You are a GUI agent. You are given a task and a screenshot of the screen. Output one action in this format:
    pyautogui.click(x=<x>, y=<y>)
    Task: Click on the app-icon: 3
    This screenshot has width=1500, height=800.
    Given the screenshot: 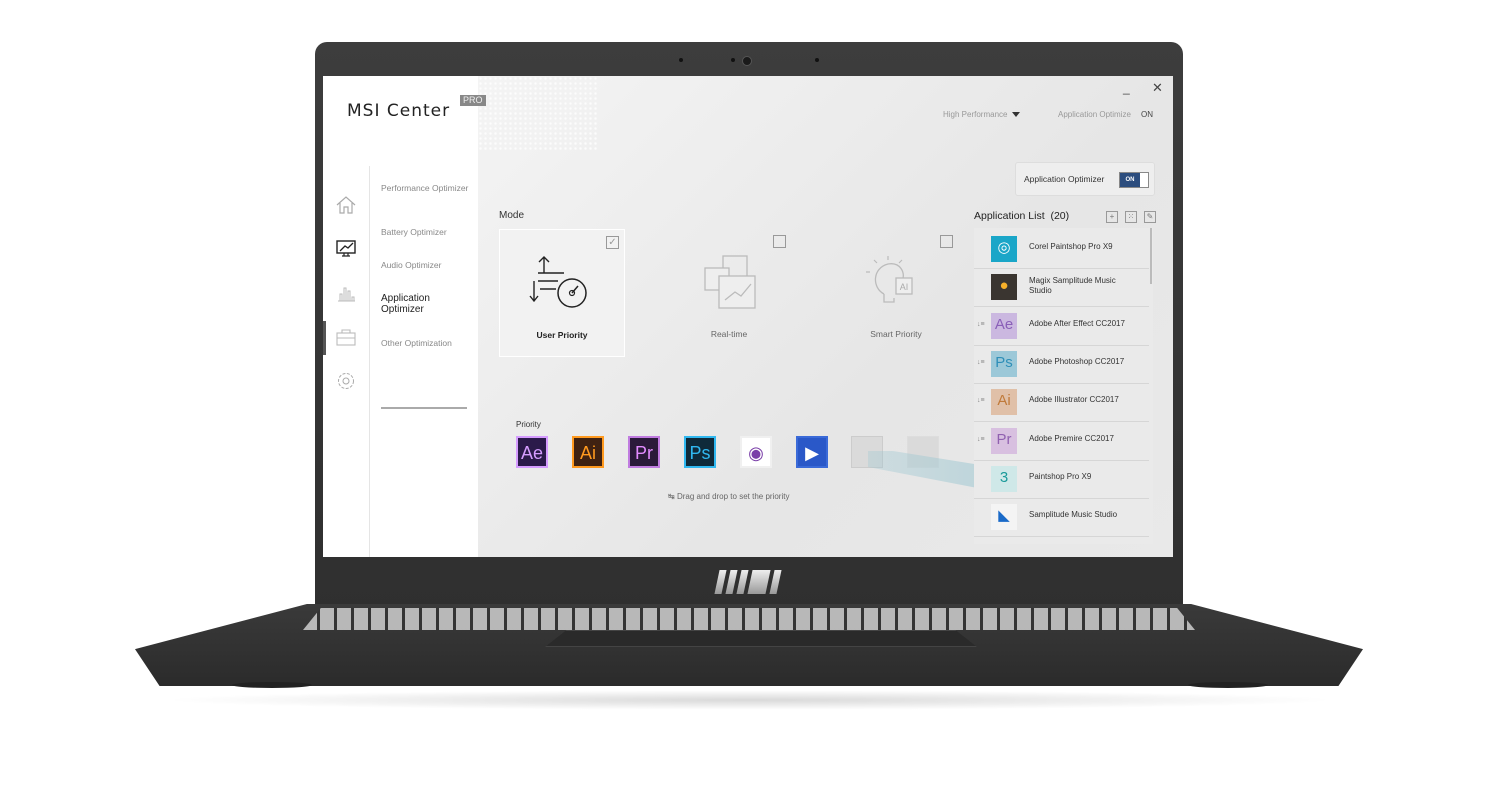 What is the action you would take?
    pyautogui.click(x=1004, y=478)
    